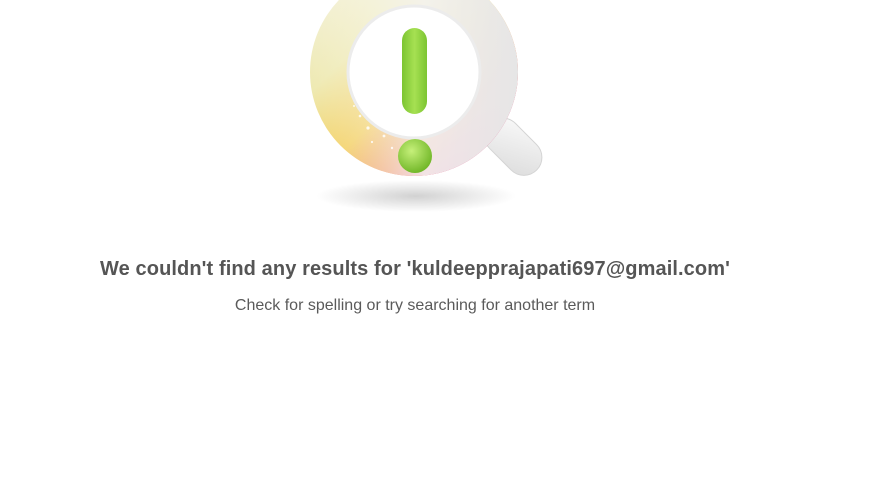 Image resolution: width=890 pixels, height=482 pixels. Describe the element at coordinates (416, 113) in the screenshot. I see `no-results-magnifier-exclamation-icon` at that location.